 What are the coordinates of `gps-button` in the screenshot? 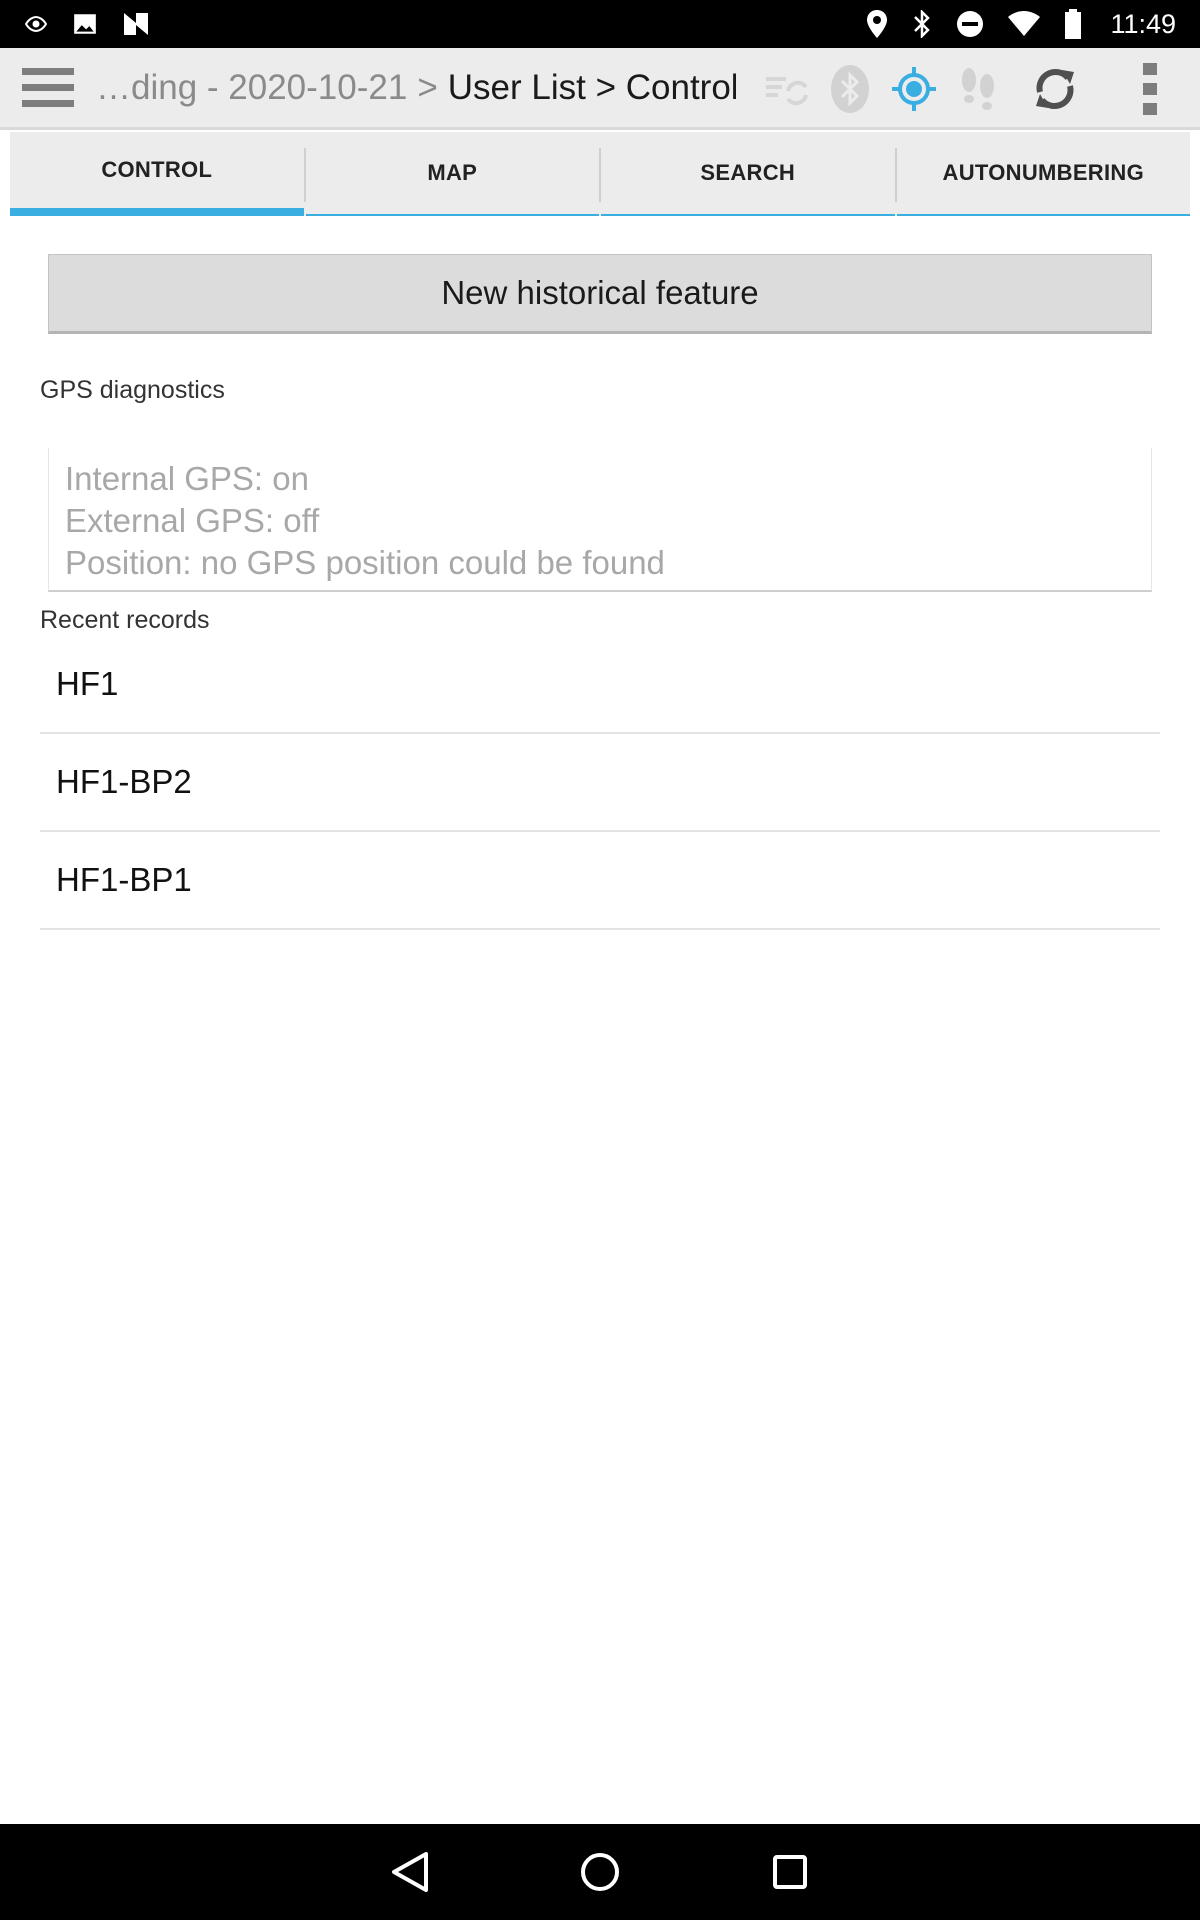 It's located at (914, 89).